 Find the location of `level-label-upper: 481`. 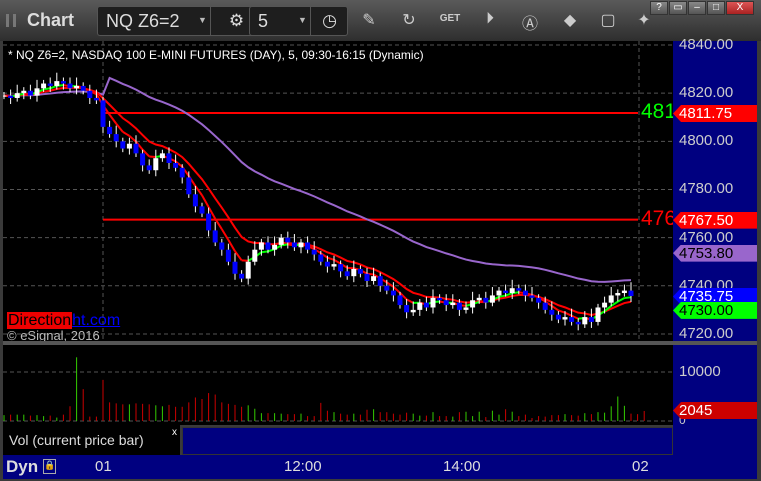

level-label-upper: 481 is located at coordinates (659, 112).